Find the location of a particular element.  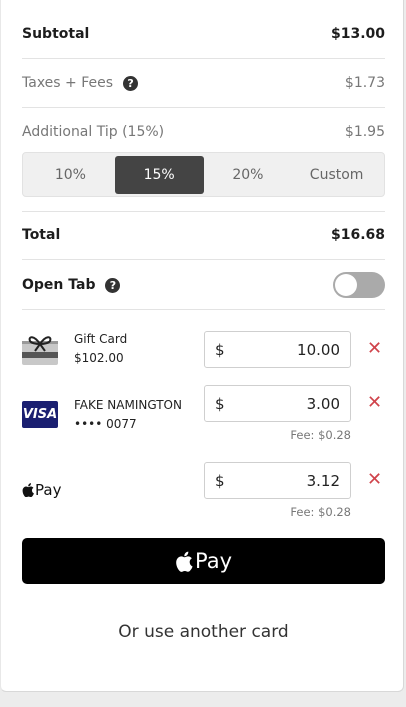

applepay-button: Pay is located at coordinates (203, 561).